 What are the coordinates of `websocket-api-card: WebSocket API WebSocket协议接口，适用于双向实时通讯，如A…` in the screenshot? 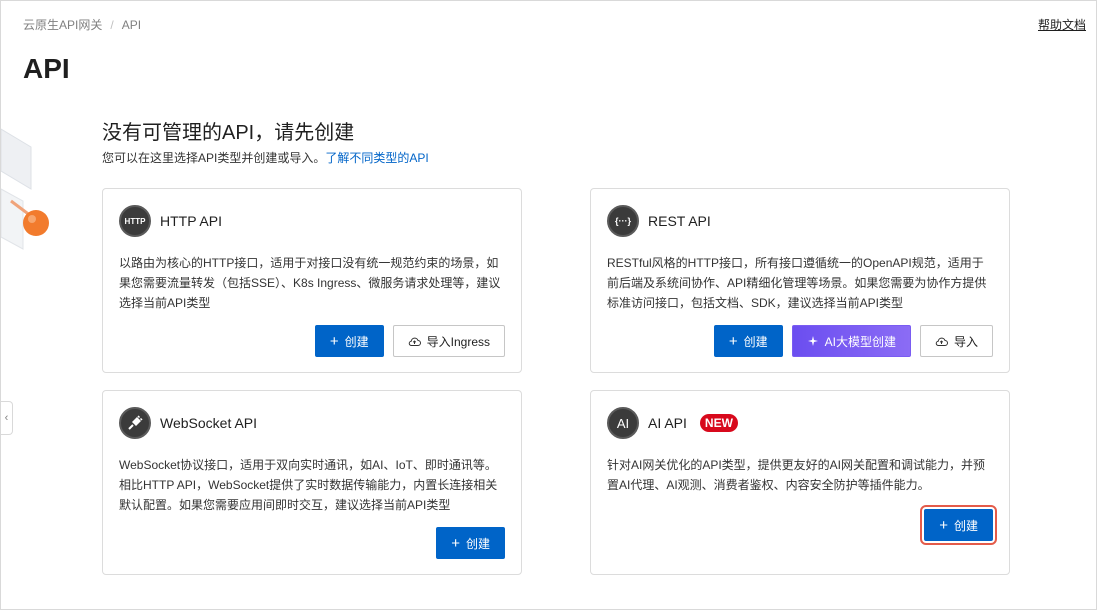 It's located at (312, 482).